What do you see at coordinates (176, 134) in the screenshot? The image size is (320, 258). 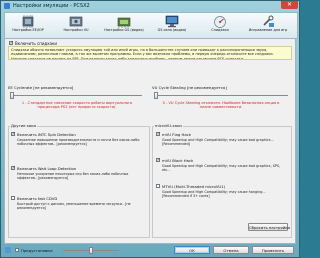 I see `mvu-flag-label: mVU Flag Hack` at bounding box center [176, 134].